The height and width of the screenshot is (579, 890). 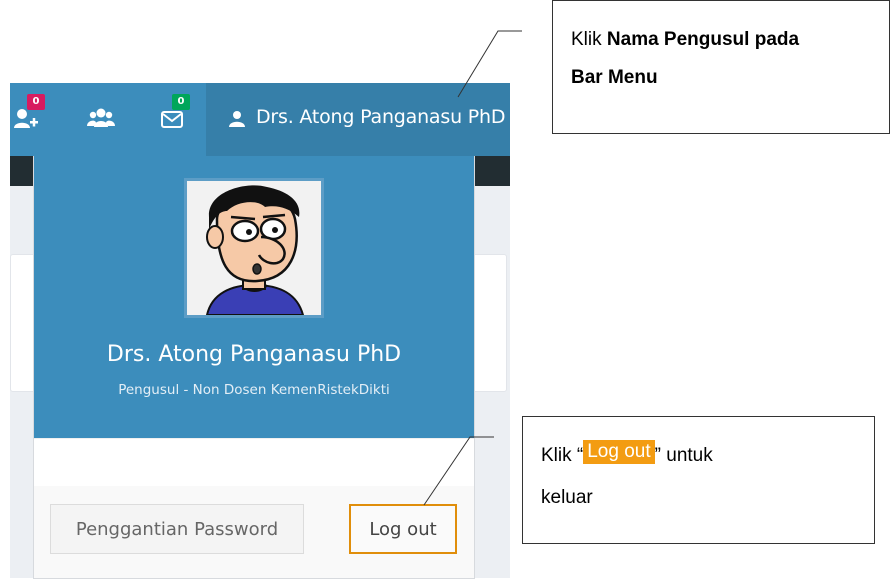 I want to click on callout-bottom-suffix: ” untuk, so click(x=683, y=455).